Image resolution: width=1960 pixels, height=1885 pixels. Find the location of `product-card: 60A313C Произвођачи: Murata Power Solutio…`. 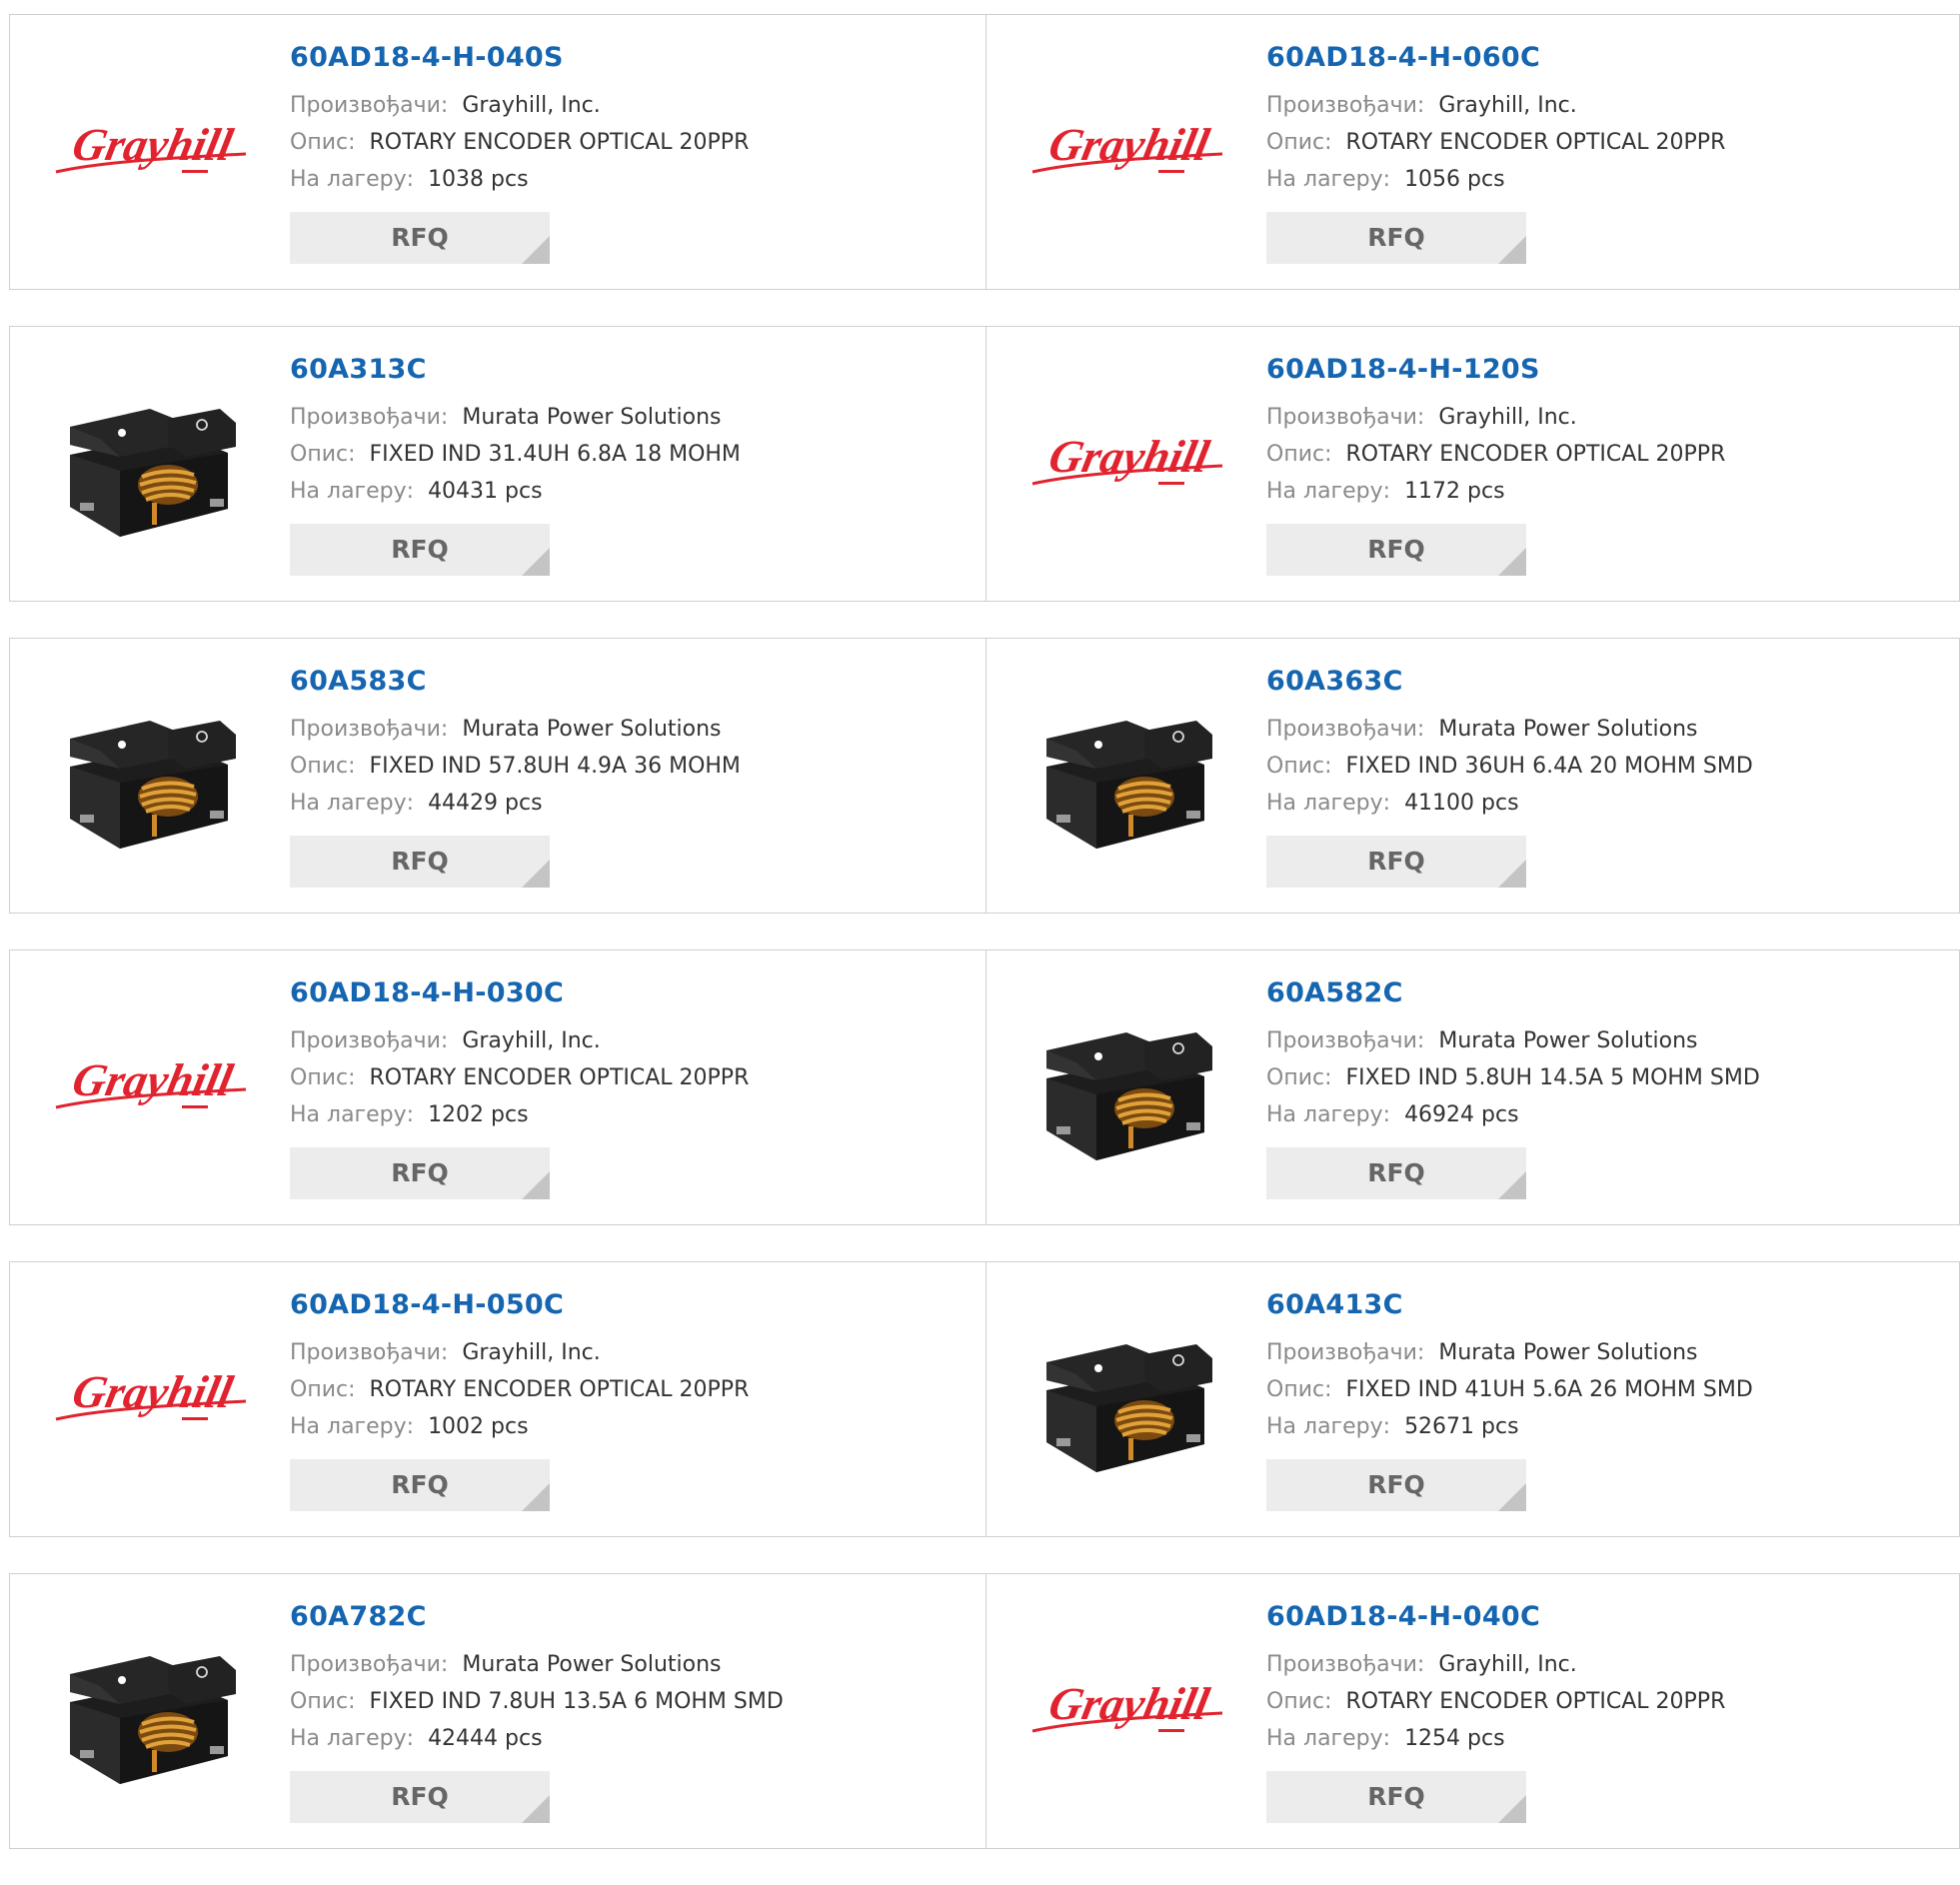

product-card: 60A313C Произвођачи: Murata Power Solutio… is located at coordinates (498, 464).